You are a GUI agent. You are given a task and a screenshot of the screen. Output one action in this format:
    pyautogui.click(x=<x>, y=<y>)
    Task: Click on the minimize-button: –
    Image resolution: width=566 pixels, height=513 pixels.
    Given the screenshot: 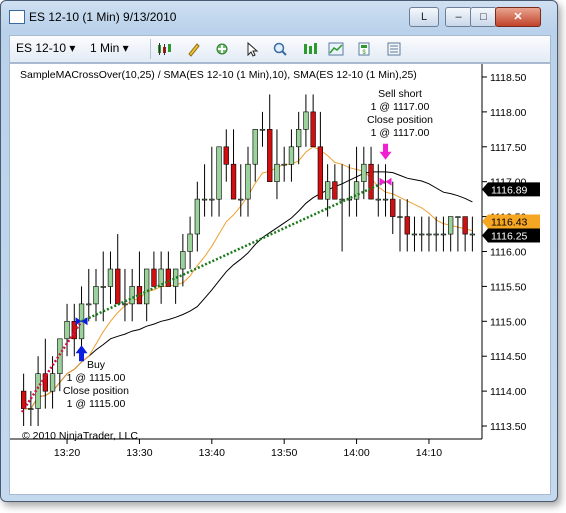 What is the action you would take?
    pyautogui.click(x=458, y=17)
    